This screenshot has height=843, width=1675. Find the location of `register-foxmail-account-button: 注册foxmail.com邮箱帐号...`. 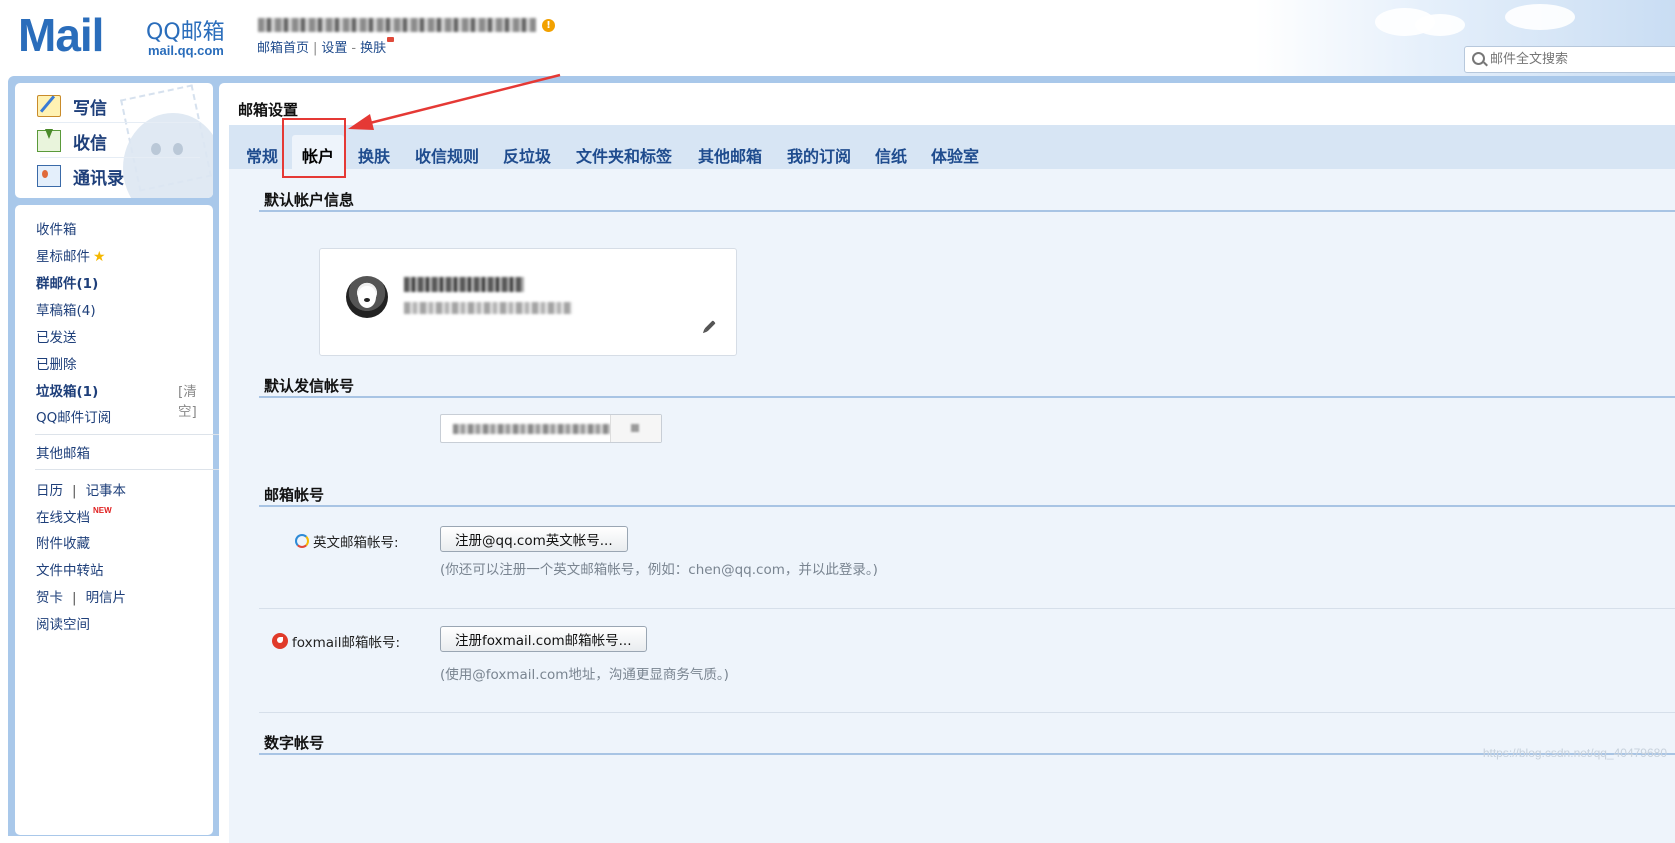

register-foxmail-account-button: 注册foxmail.com邮箱帐号... is located at coordinates (543, 639).